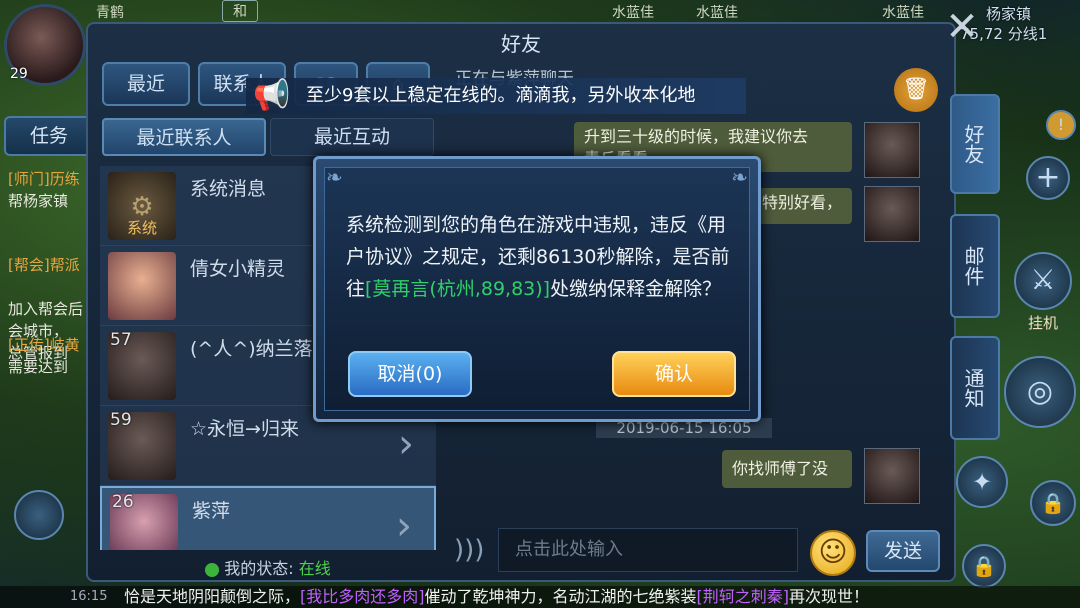  Describe the element at coordinates (833, 553) in the screenshot. I see `emoji-icon: ☺` at that location.